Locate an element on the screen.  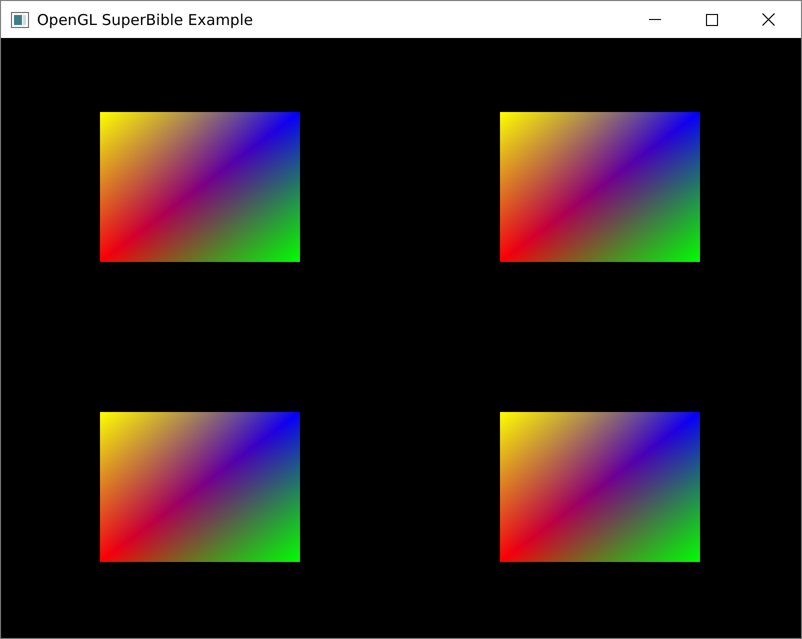
maximize-icon is located at coordinates (712, 20).